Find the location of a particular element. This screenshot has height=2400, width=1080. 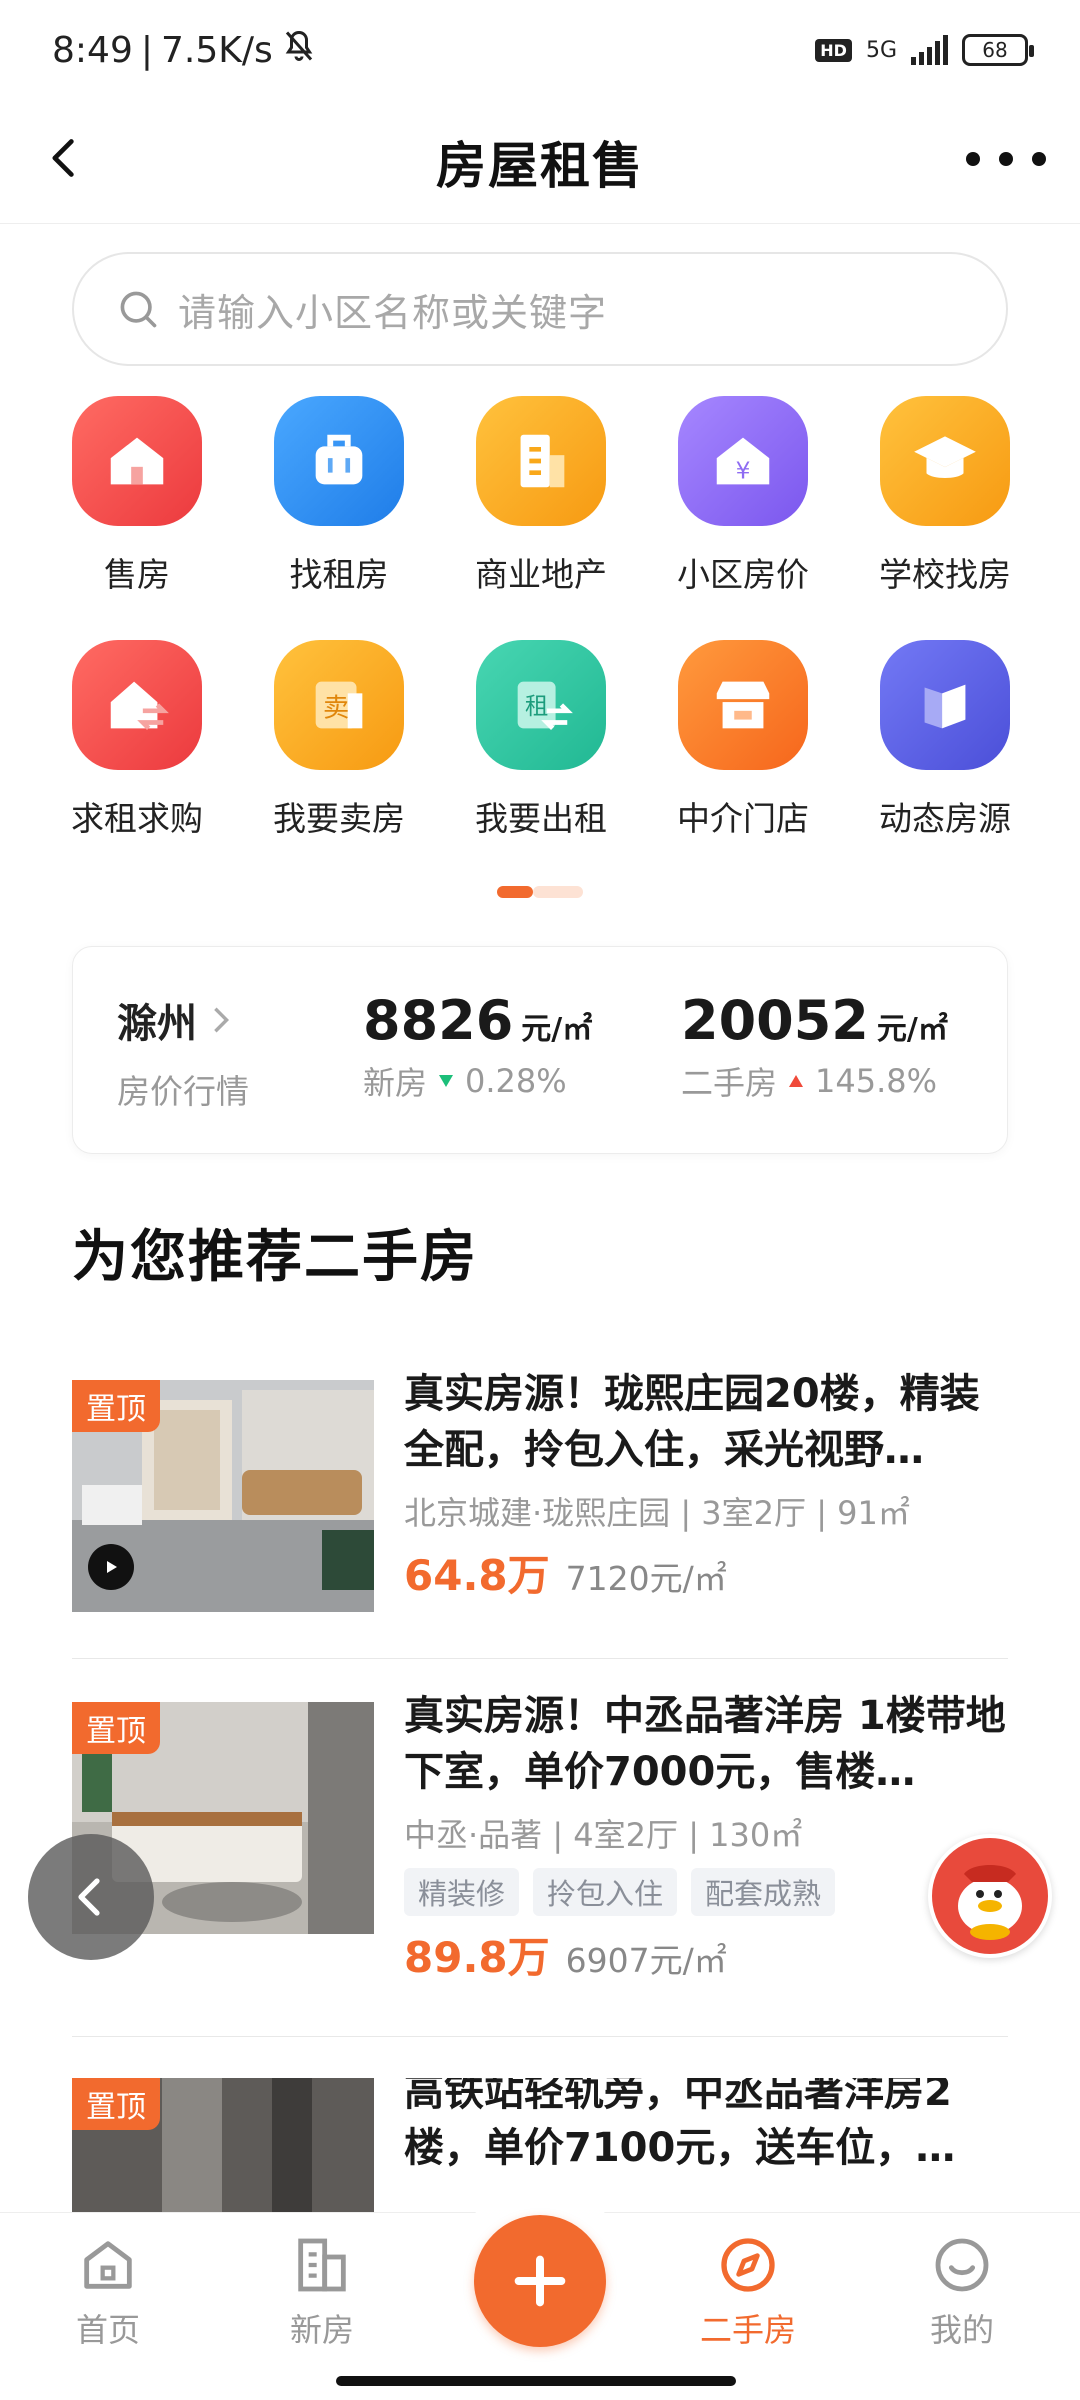

feature-sell-my-house: 卖 我要卖房 is located at coordinates (339, 762).